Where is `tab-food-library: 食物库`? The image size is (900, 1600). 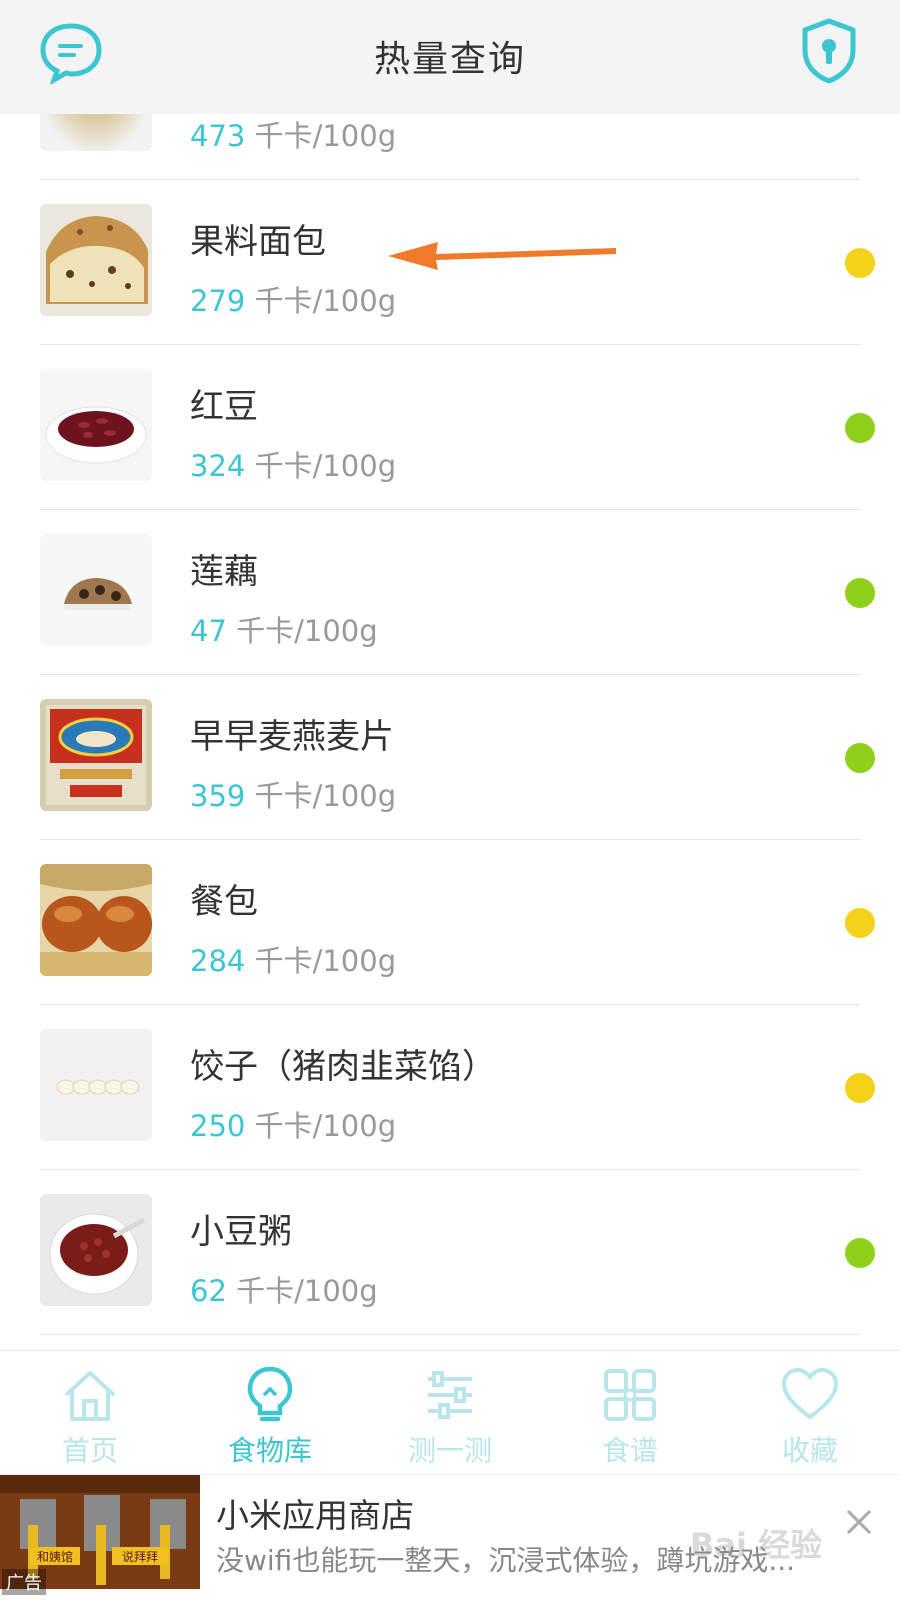
tab-food-library: 食物库 is located at coordinates (270, 1413).